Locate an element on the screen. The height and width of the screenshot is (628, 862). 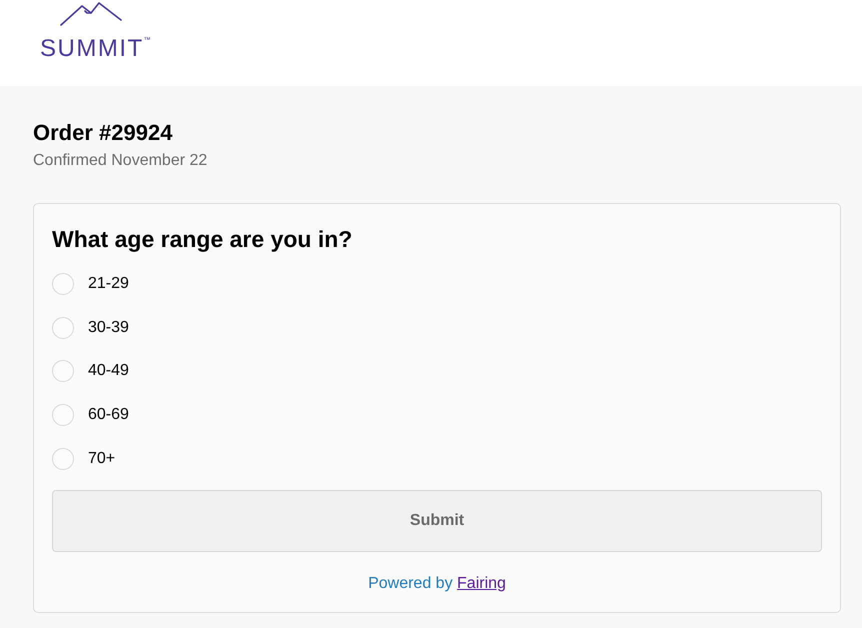
survey-question: What age range are you in? is located at coordinates (203, 239).